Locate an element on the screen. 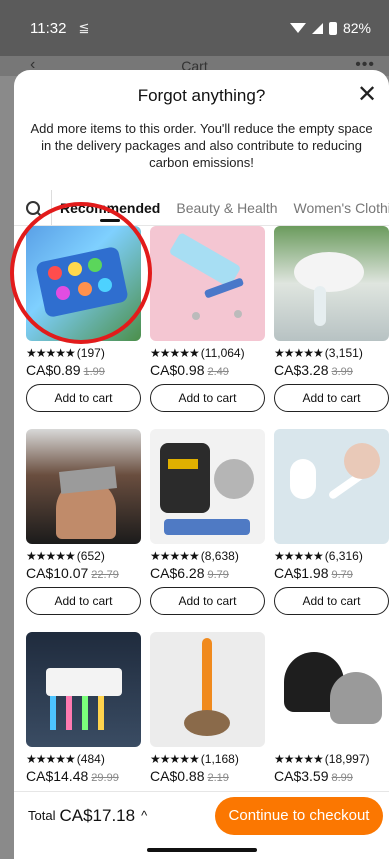 This screenshot has width=389, height=859. product-card: ★★★★★ (8,638) CA$6.28 9.79 Add to cart is located at coordinates (207, 522).